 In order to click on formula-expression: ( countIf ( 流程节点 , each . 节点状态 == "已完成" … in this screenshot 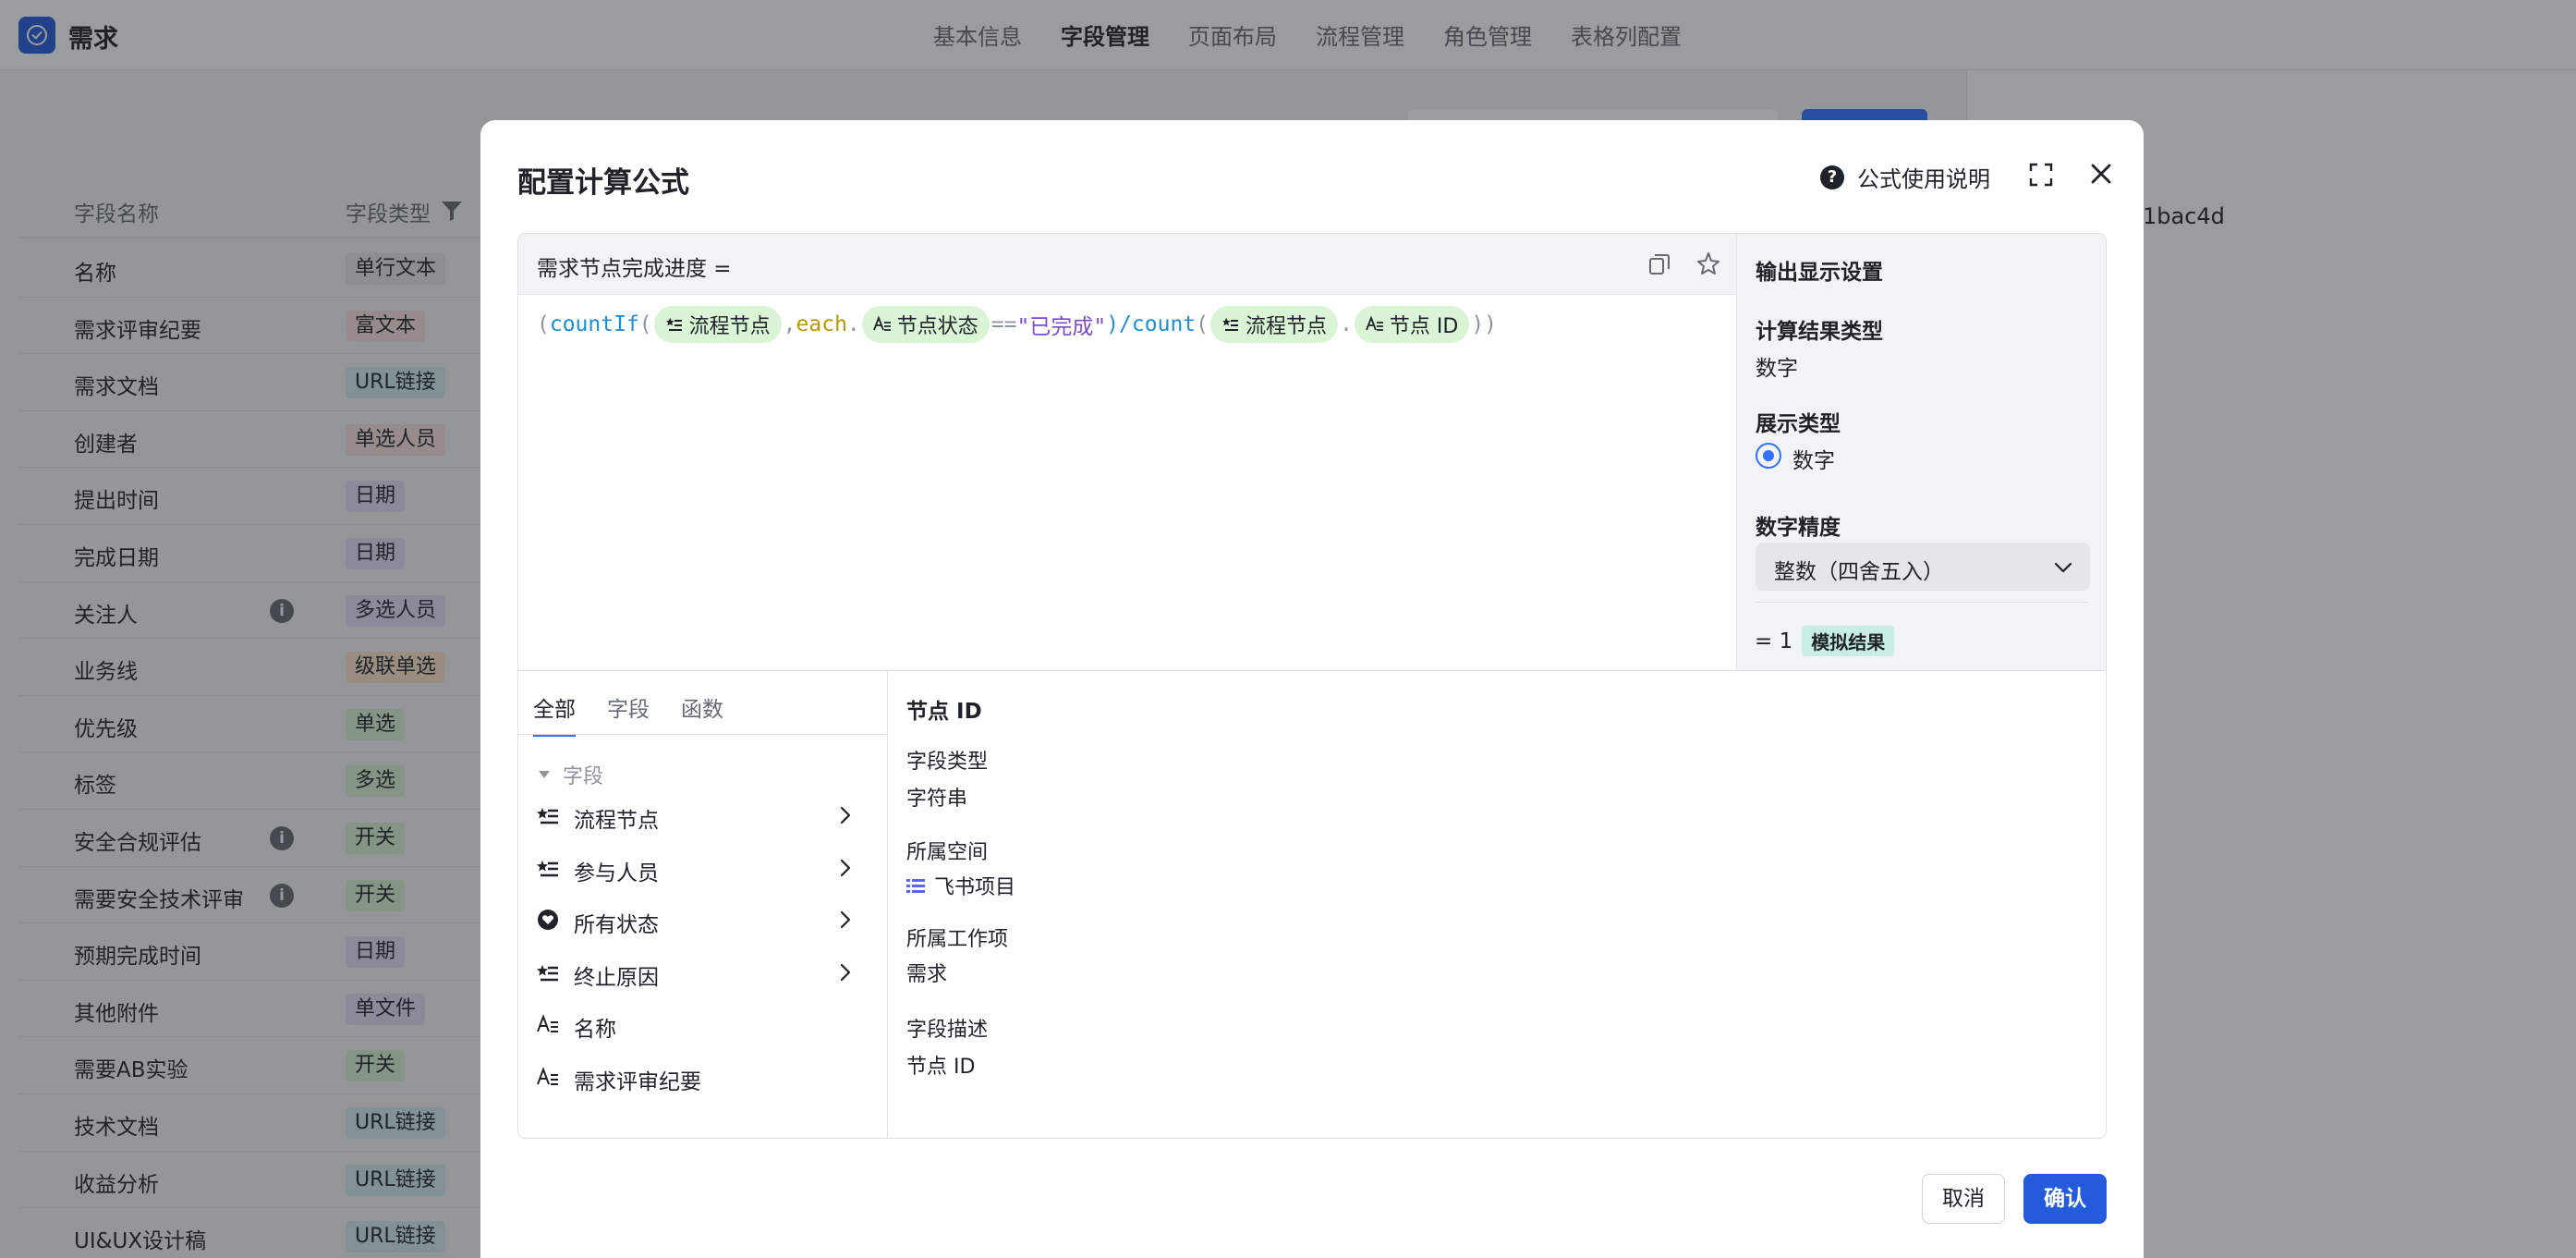, I will do `click(1017, 324)`.